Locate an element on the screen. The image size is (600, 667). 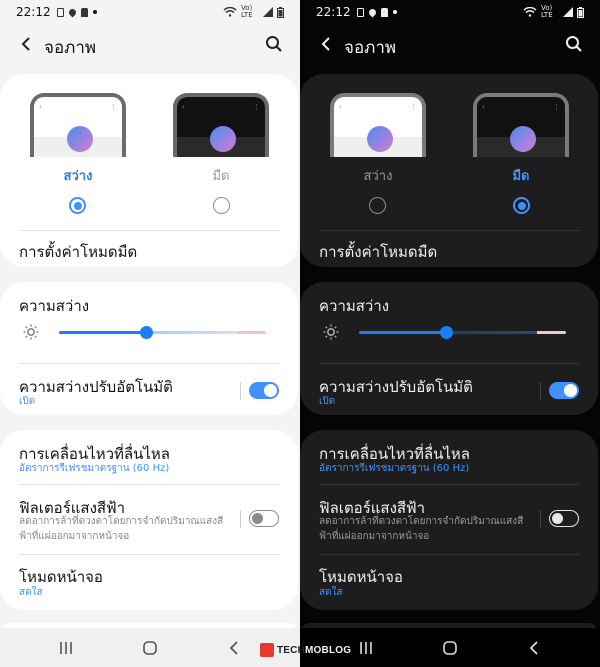
recents-icon is located at coordinates (366, 648).